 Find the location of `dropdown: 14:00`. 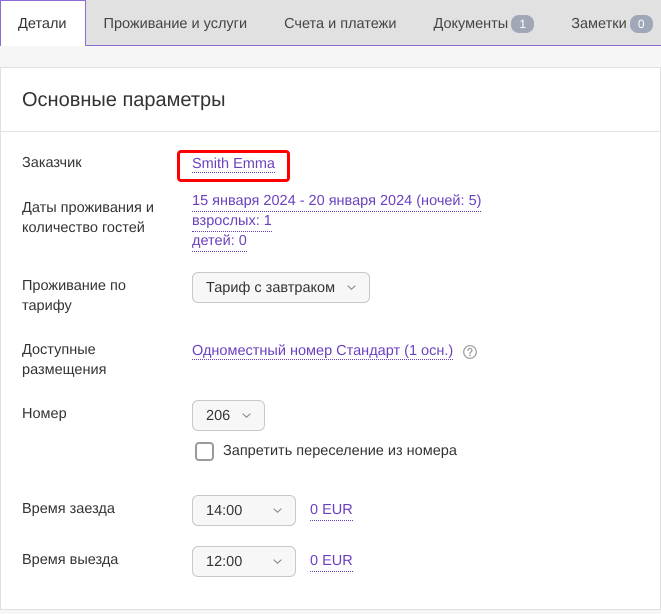

dropdown: 14:00 is located at coordinates (244, 510).